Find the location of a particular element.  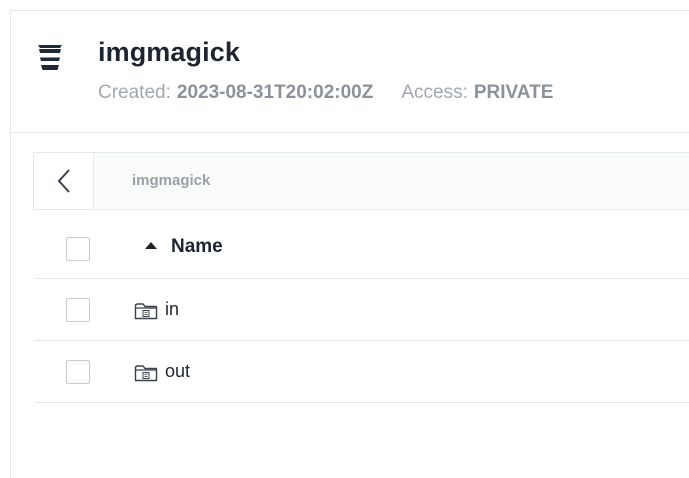

select-all-checkbox is located at coordinates (78, 249).